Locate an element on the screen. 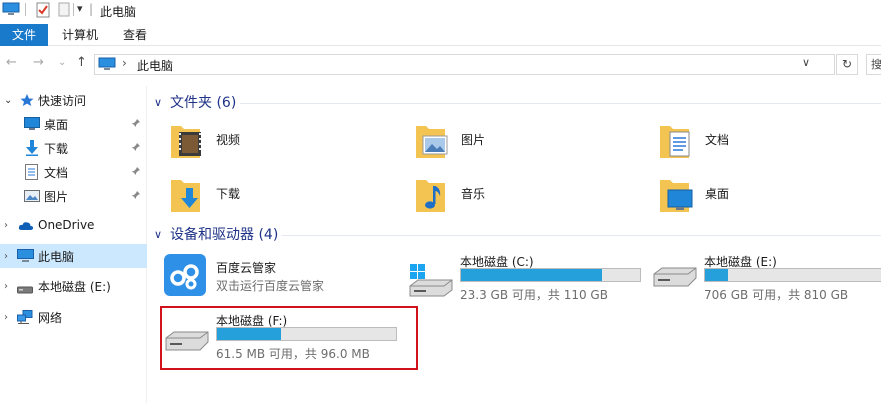 Image resolution: width=881 pixels, height=403 pixels. group-label: 文件夹 (6) is located at coordinates (203, 103).